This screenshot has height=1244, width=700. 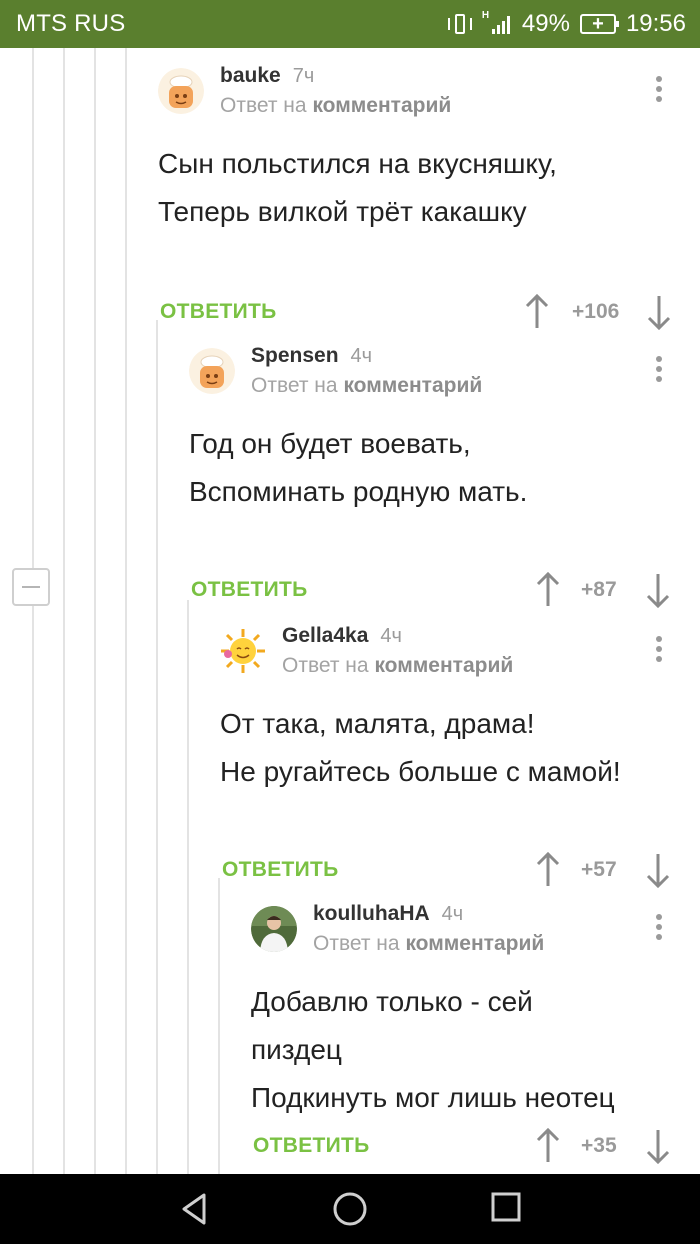 I want to click on navigation-bar, so click(x=350, y=1209).